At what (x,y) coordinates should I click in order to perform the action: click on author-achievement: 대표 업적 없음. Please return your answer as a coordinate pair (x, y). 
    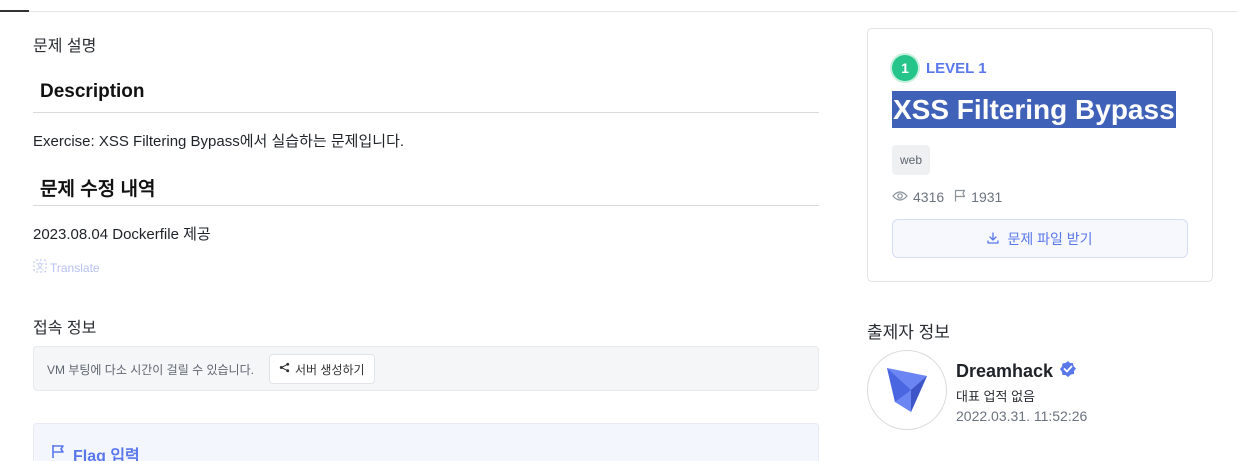
    Looking at the image, I should click on (995, 396).